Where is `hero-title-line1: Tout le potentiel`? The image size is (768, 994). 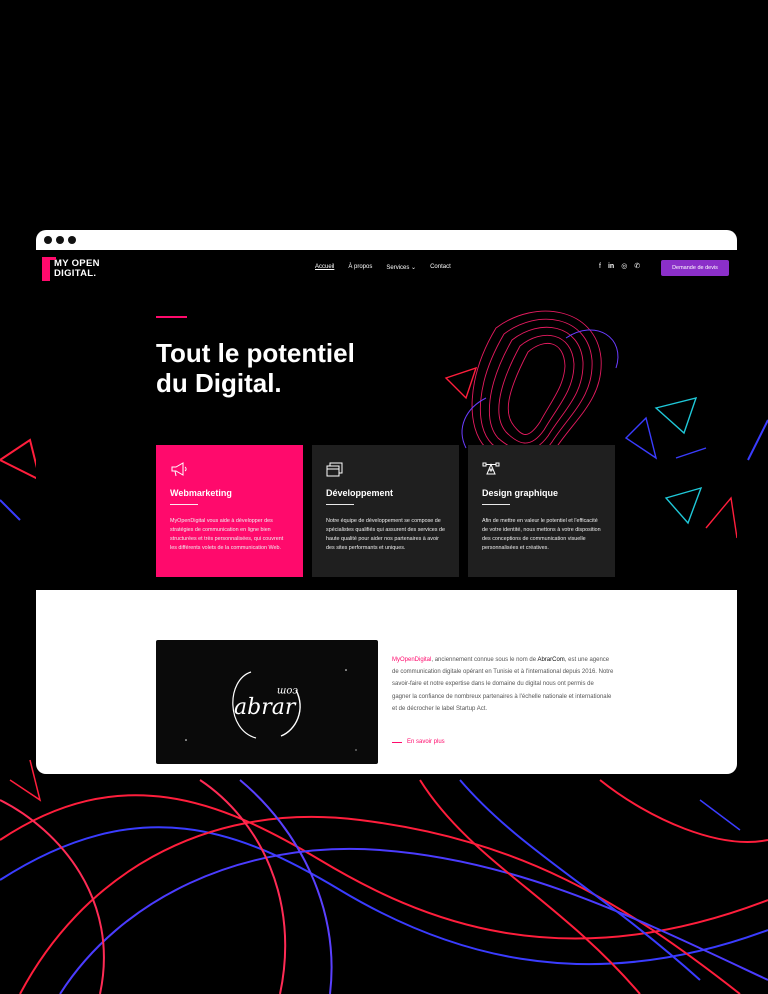 hero-title-line1: Tout le potentiel is located at coordinates (255, 353).